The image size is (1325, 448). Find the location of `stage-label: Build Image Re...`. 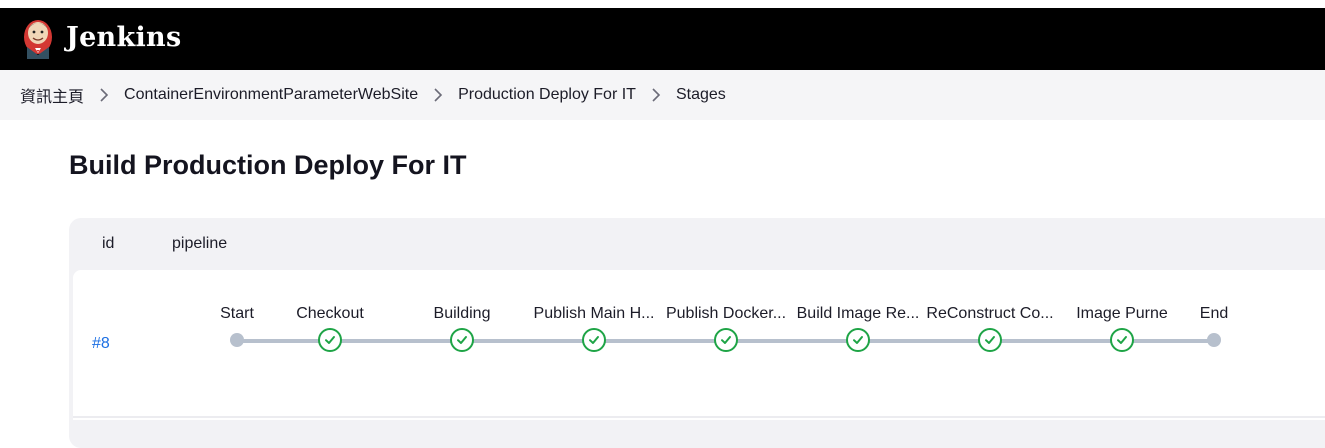

stage-label: Build Image Re... is located at coordinates (858, 314).